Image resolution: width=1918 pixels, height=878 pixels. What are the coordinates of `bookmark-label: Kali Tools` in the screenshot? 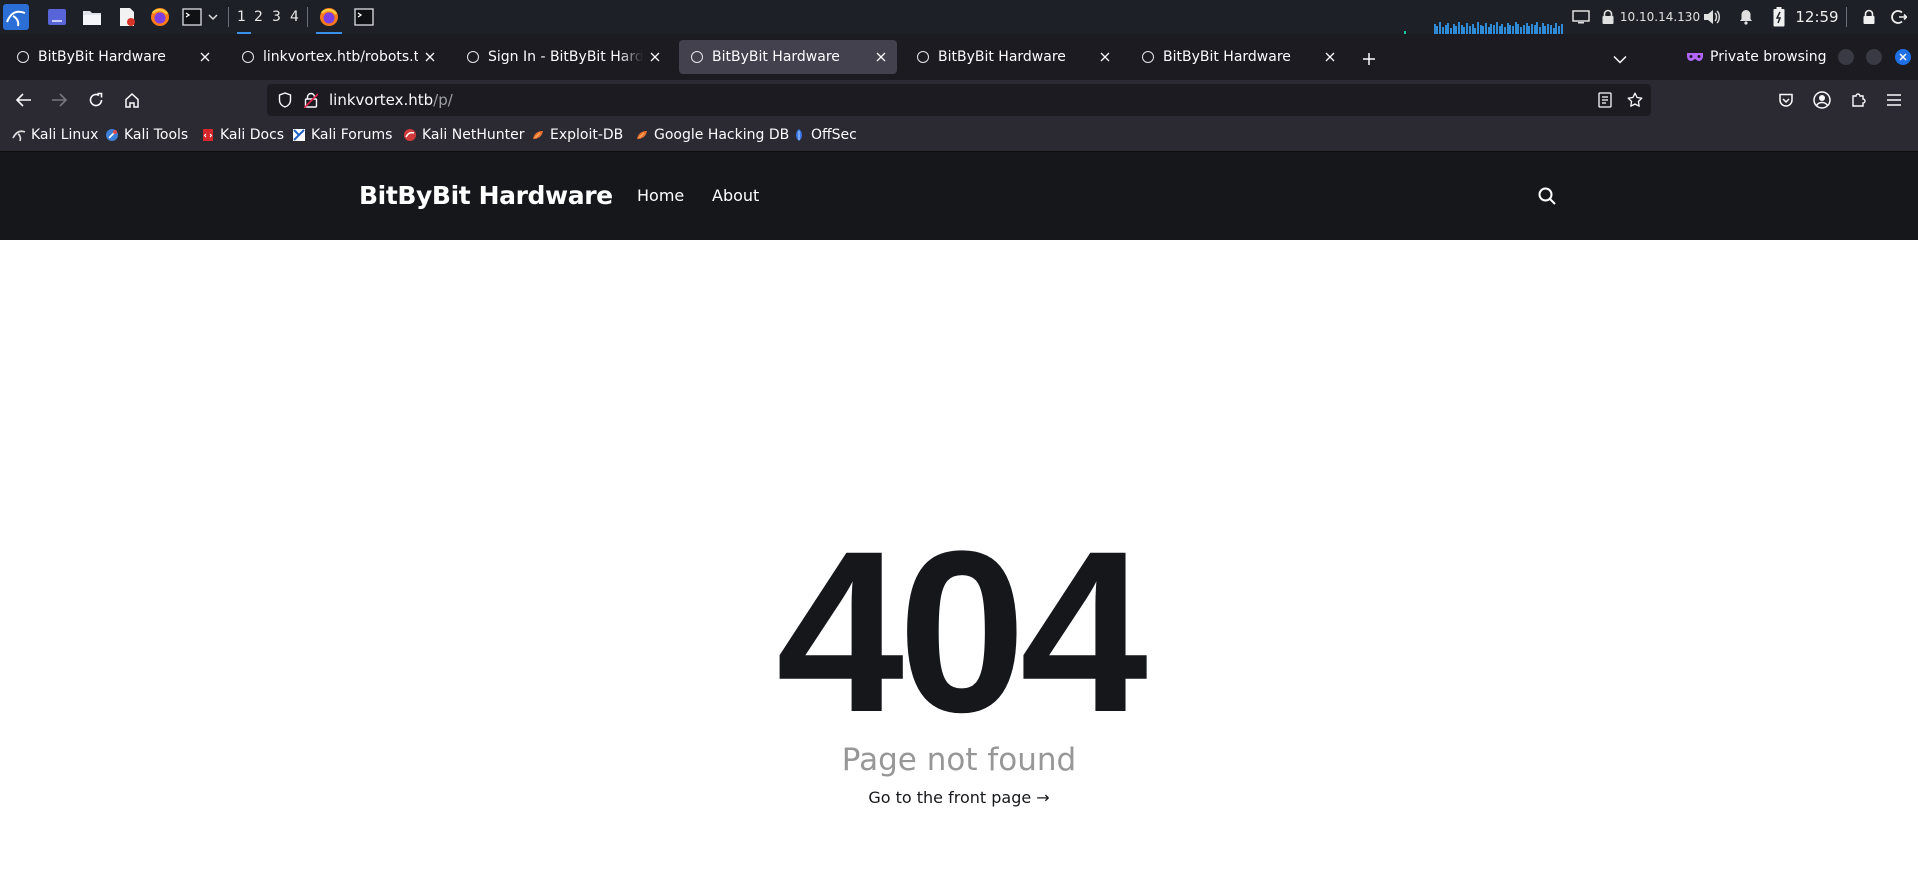 It's located at (156, 135).